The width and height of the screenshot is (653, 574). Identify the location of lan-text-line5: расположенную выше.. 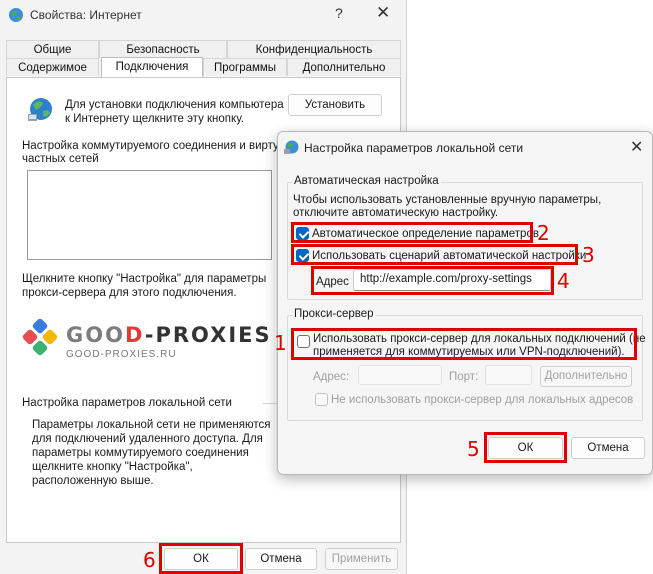
(93, 481).